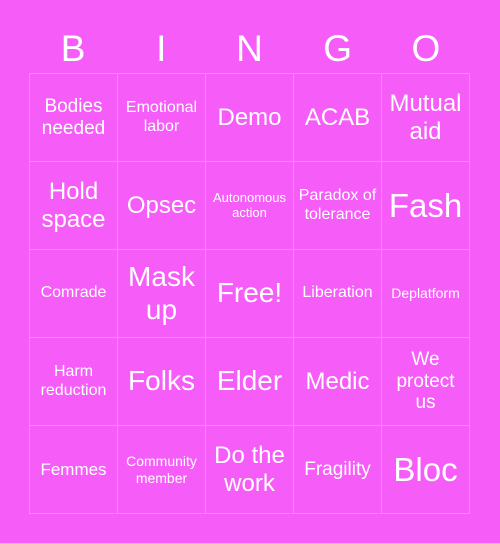 The image size is (500, 544). Describe the element at coordinates (426, 48) in the screenshot. I see `header-letter-o: O` at that location.